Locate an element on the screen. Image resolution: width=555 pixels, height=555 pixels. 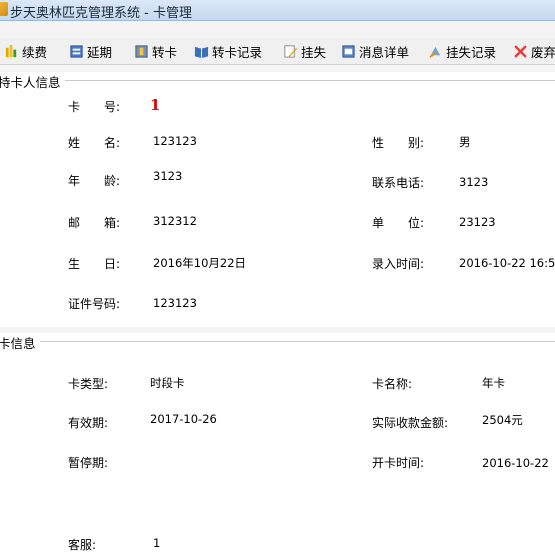
message-detail-button: 消息详单 is located at coordinates (375, 51).